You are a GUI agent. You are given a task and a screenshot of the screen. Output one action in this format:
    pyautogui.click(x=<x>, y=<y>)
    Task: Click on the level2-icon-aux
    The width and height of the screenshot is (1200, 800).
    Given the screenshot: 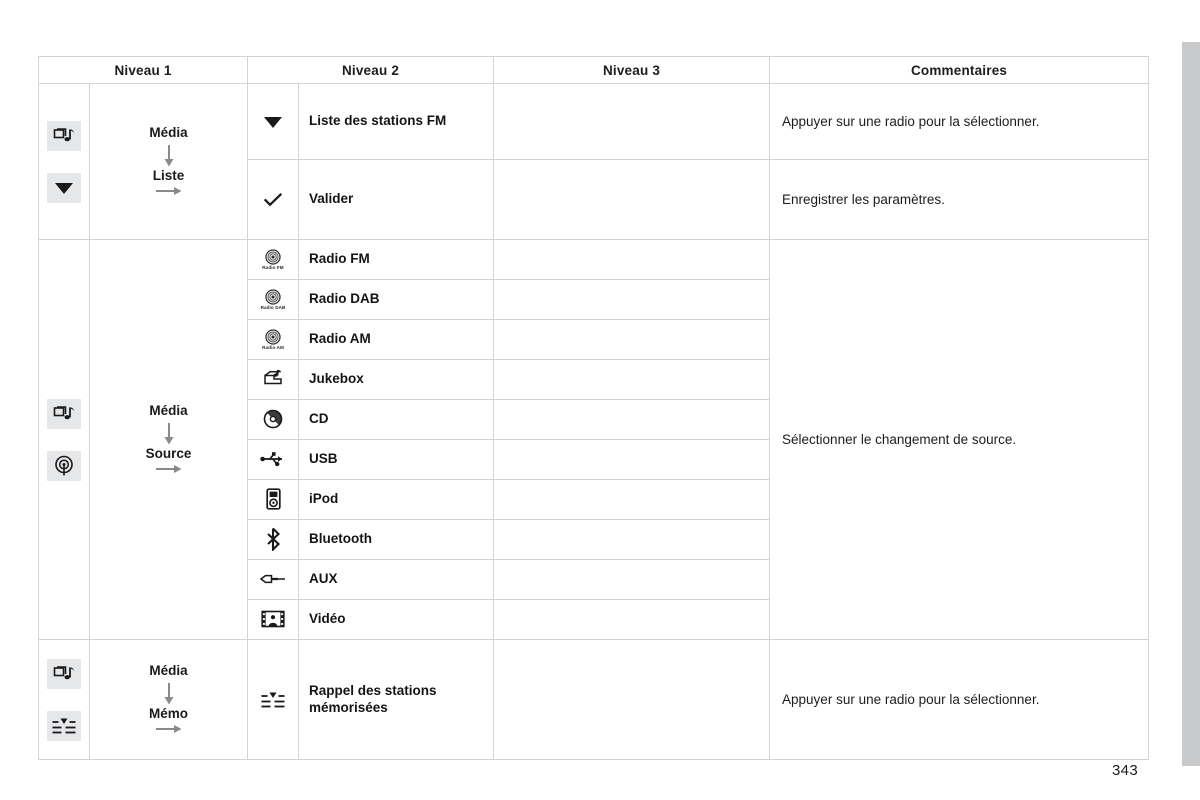 What is the action you would take?
    pyautogui.click(x=273, y=579)
    